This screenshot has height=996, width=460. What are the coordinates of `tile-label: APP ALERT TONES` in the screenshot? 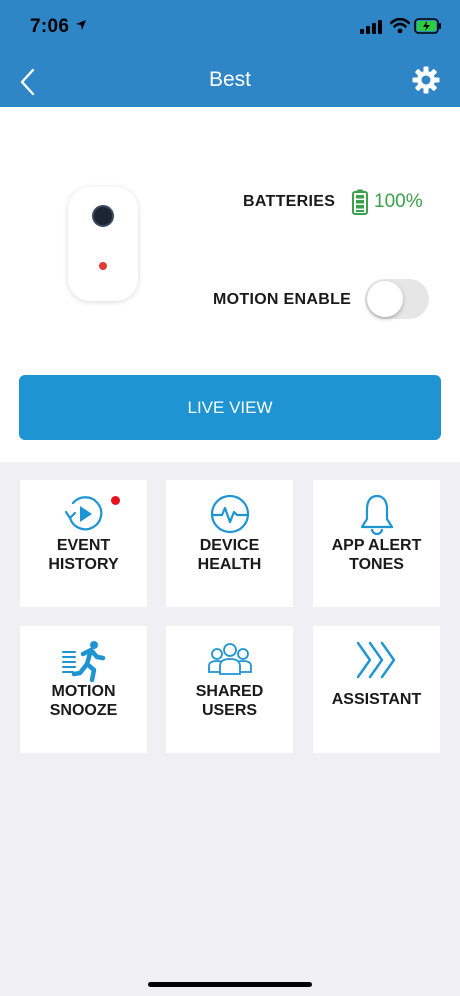 It's located at (376, 555).